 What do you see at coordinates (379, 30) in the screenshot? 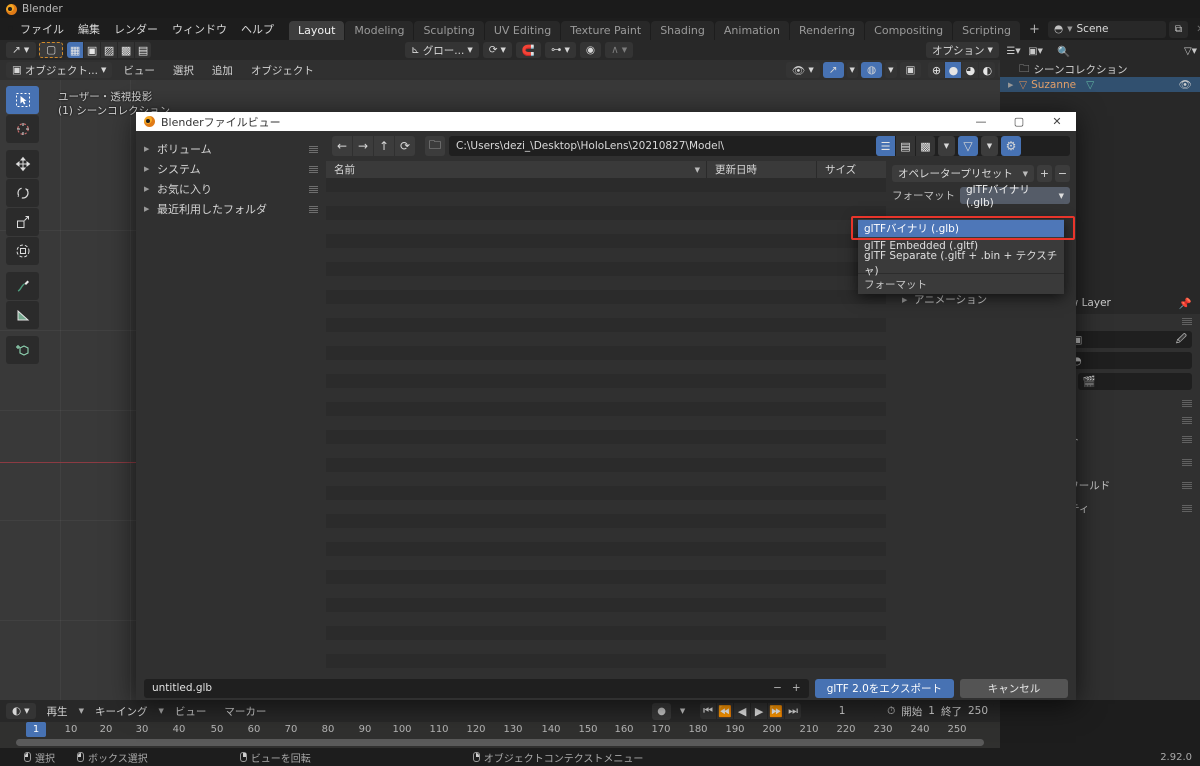
I see `tab-modeling: Modeling` at bounding box center [379, 30].